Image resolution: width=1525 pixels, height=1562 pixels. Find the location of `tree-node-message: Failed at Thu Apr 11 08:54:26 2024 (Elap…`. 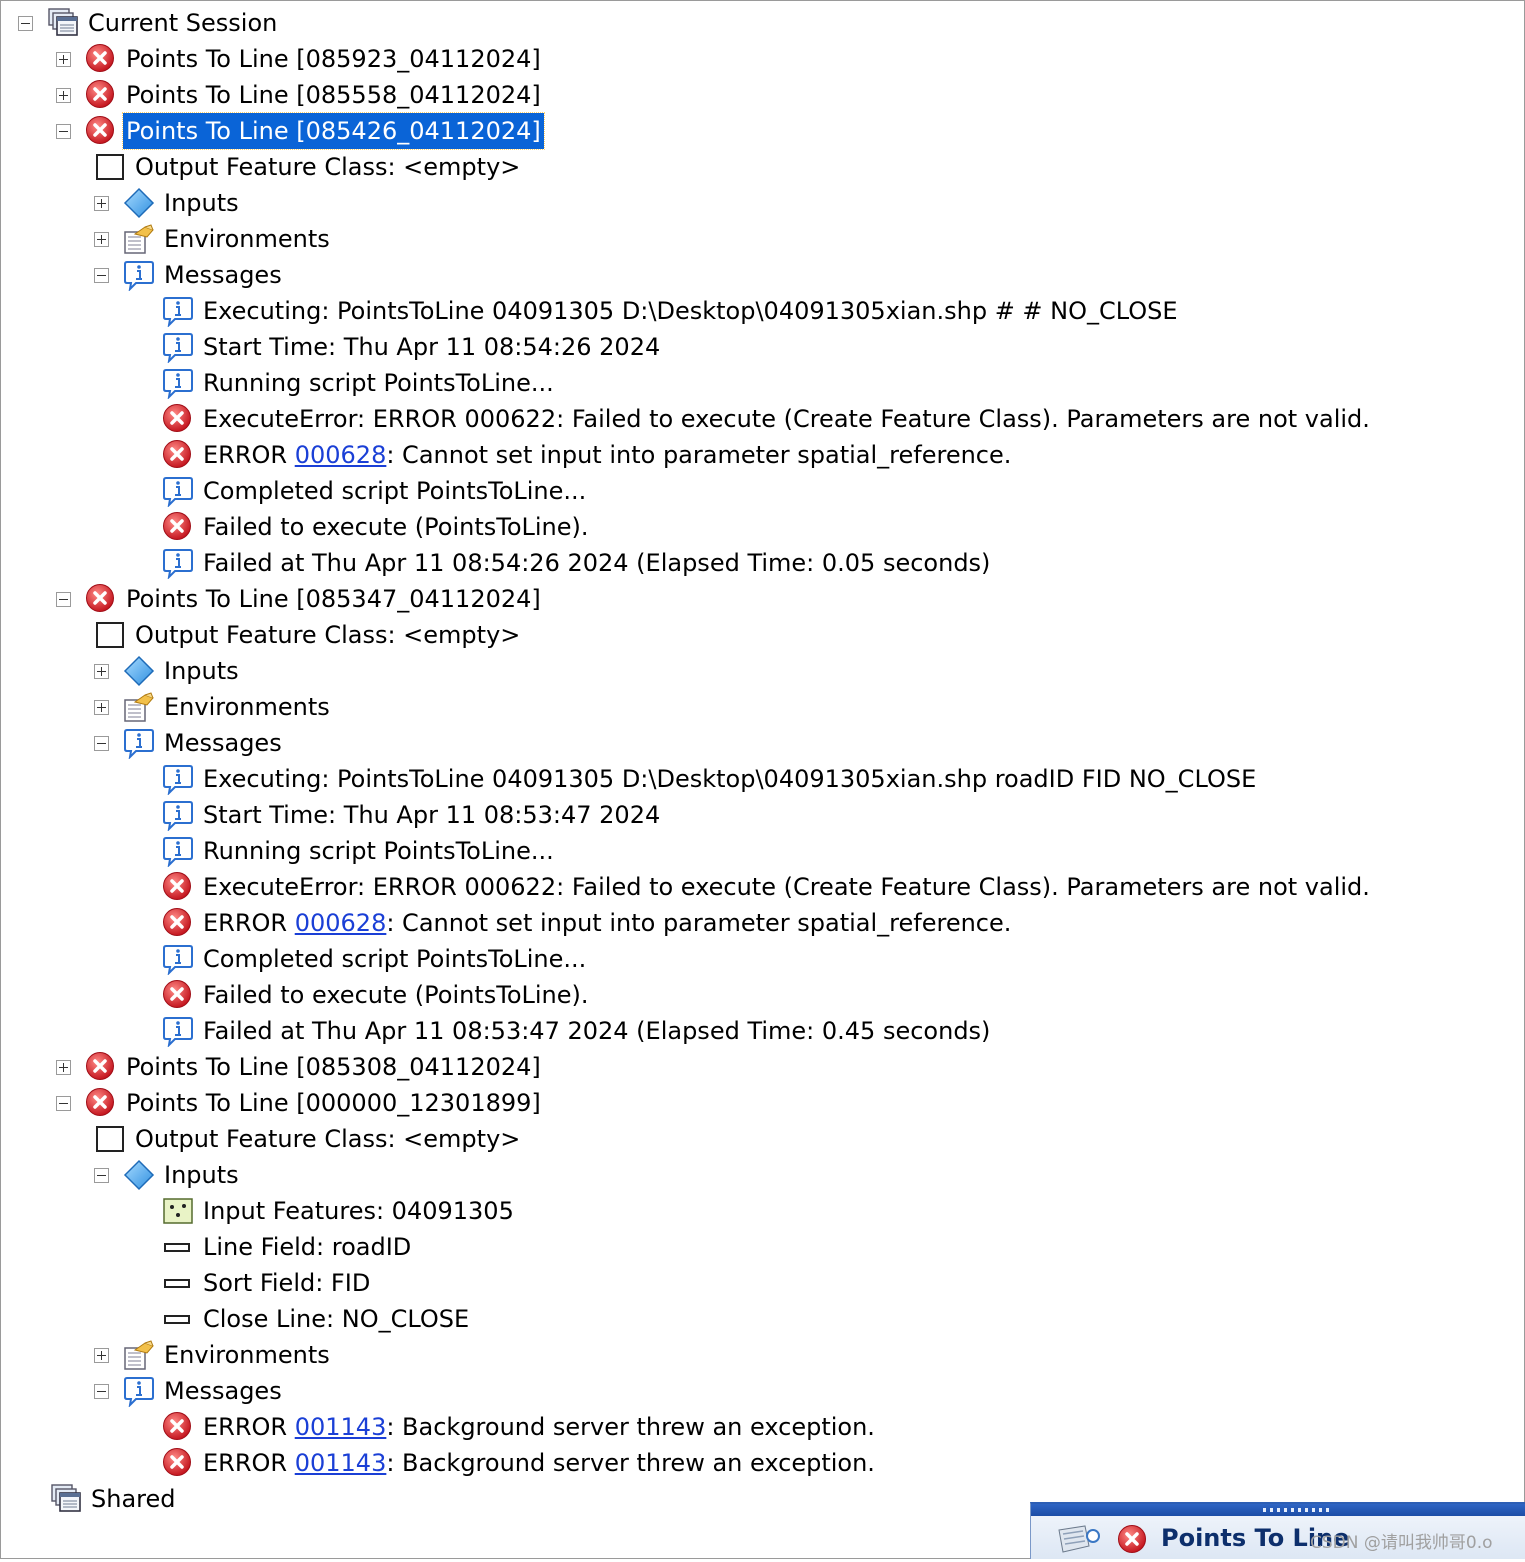

tree-node-message: Failed at Thu Apr 11 08:54:26 2024 (Elap… is located at coordinates (577, 563).